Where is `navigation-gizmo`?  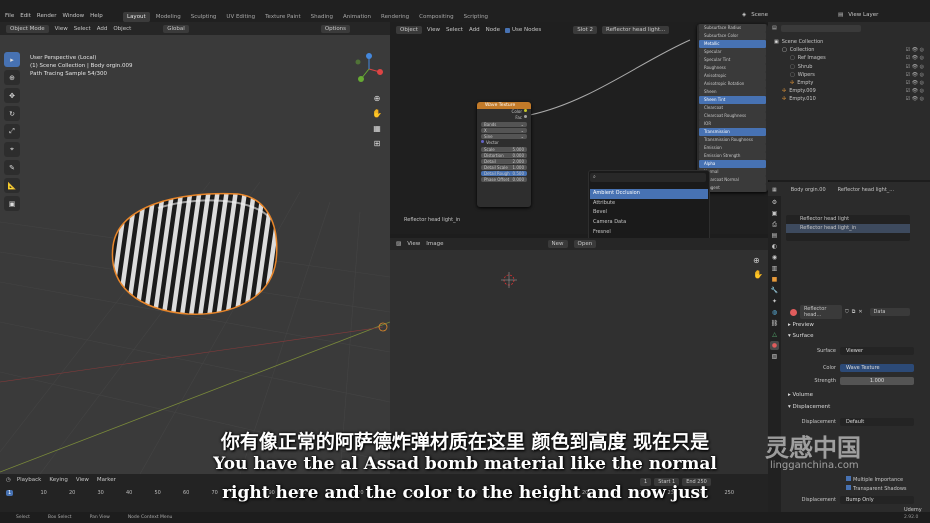 navigation-gizmo is located at coordinates (369, 69).